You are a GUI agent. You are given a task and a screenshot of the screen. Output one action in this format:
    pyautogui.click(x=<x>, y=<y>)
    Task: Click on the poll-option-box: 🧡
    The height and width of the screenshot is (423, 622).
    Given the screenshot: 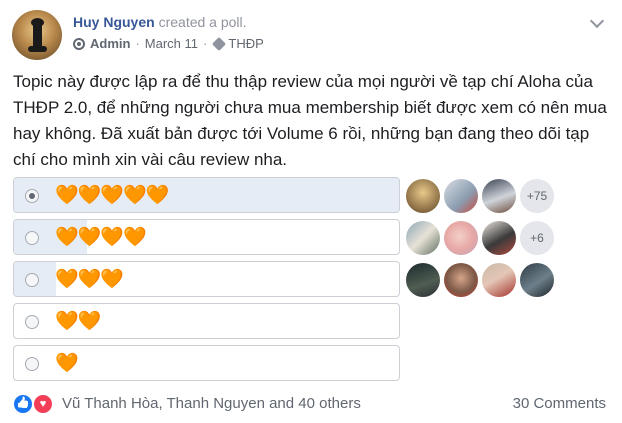 What is the action you would take?
    pyautogui.click(x=206, y=363)
    